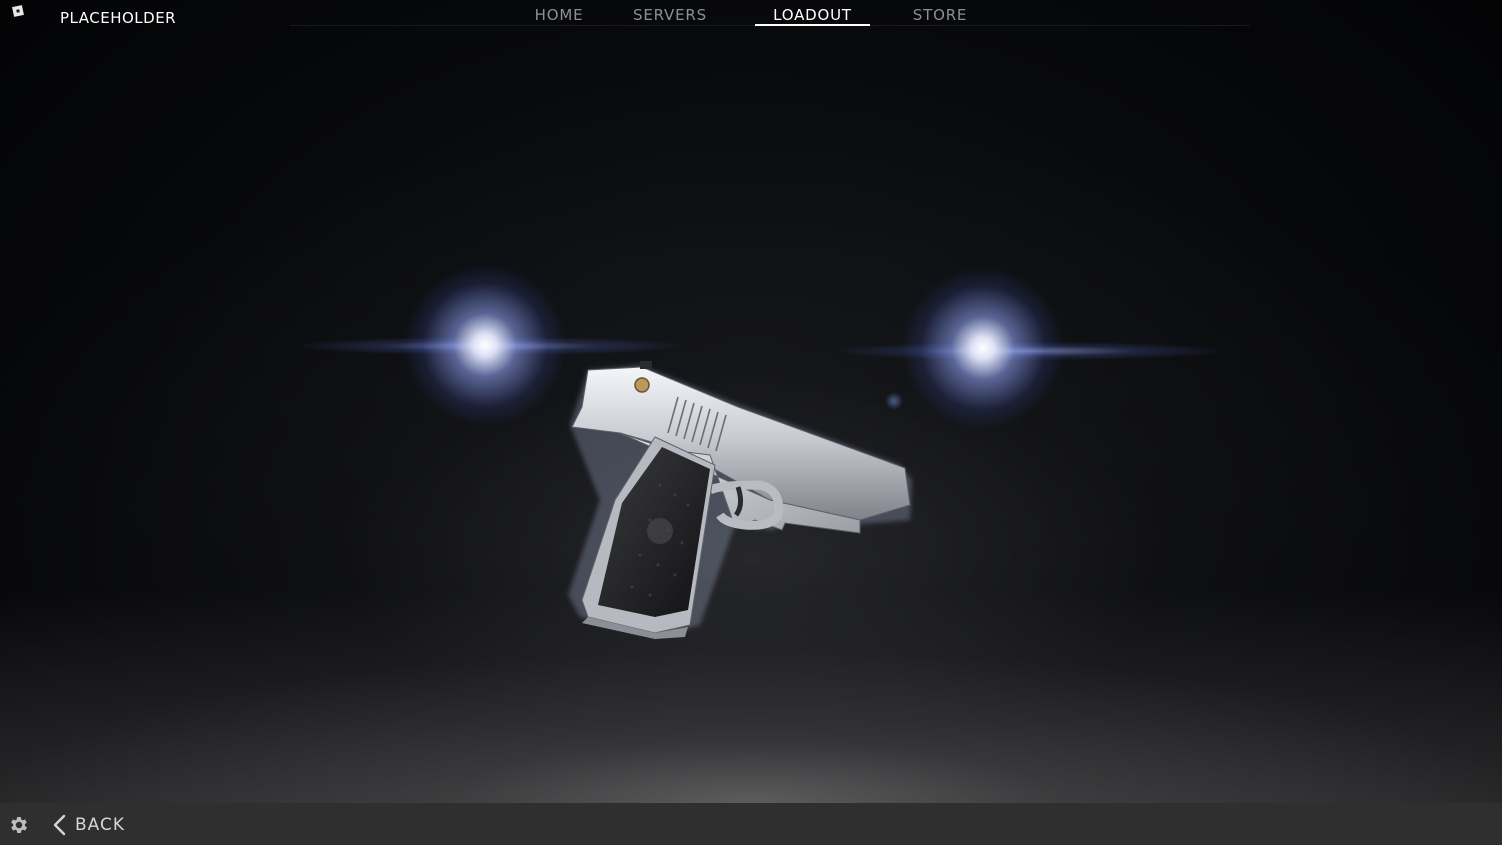 The image size is (1502, 845). Describe the element at coordinates (751, 824) in the screenshot. I see `bottom-bar` at that location.